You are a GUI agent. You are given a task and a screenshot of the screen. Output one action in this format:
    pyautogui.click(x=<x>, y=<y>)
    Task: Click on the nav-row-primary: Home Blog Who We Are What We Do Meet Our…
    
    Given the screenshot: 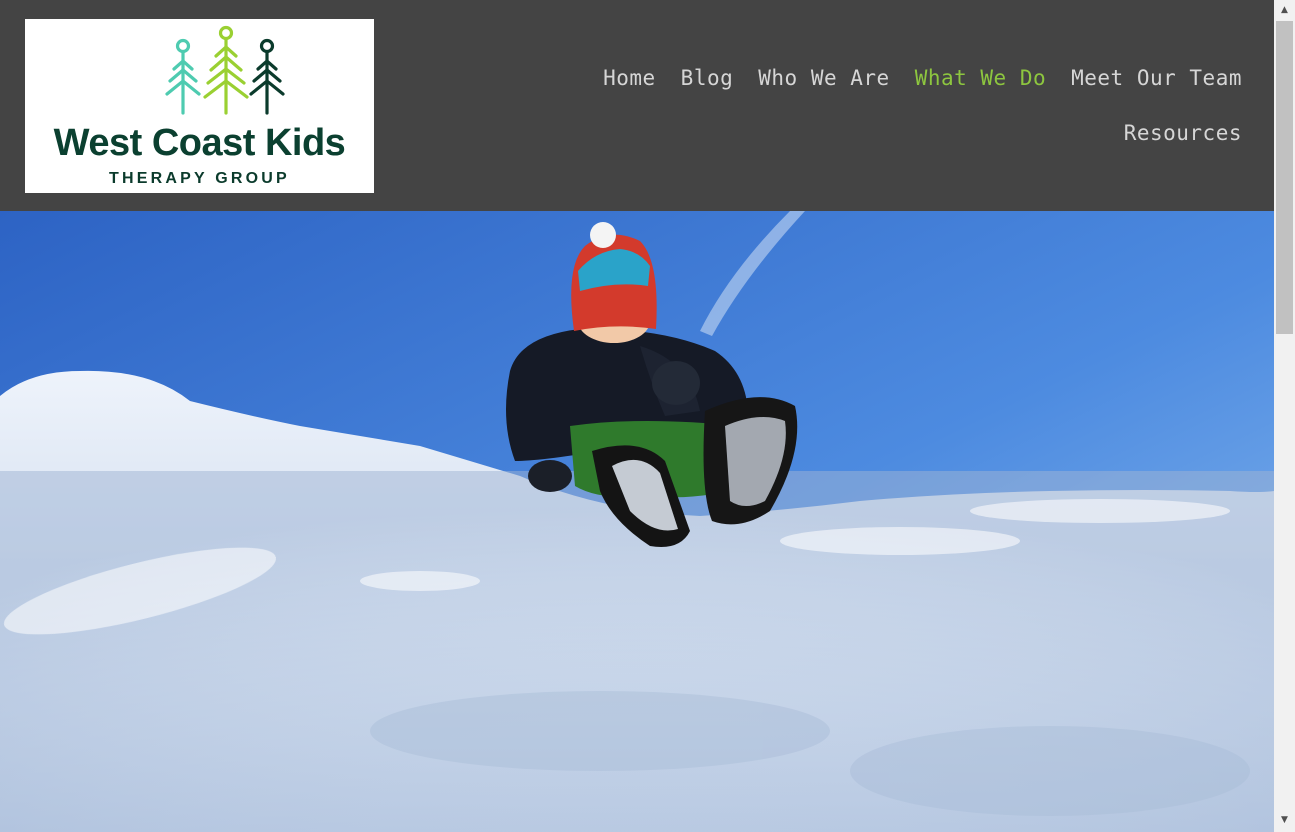 What is the action you would take?
    pyautogui.click(x=862, y=78)
    